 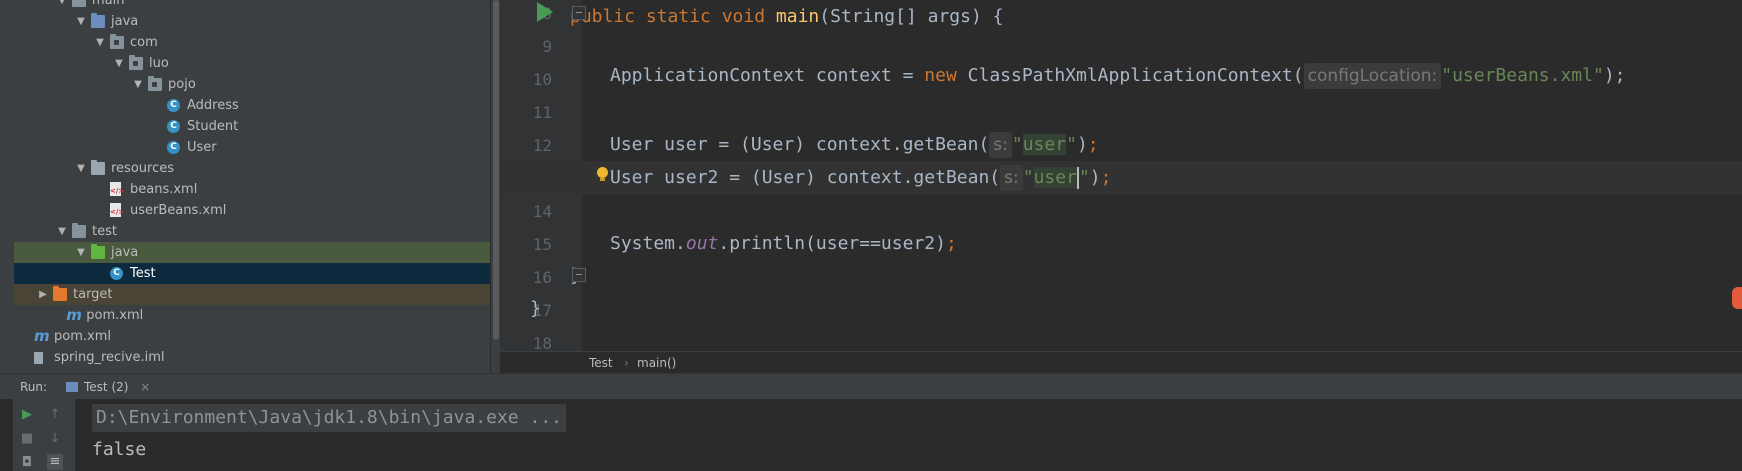 I want to click on code-text: User user2 = (User) context.getBean(, so click(x=805, y=177).